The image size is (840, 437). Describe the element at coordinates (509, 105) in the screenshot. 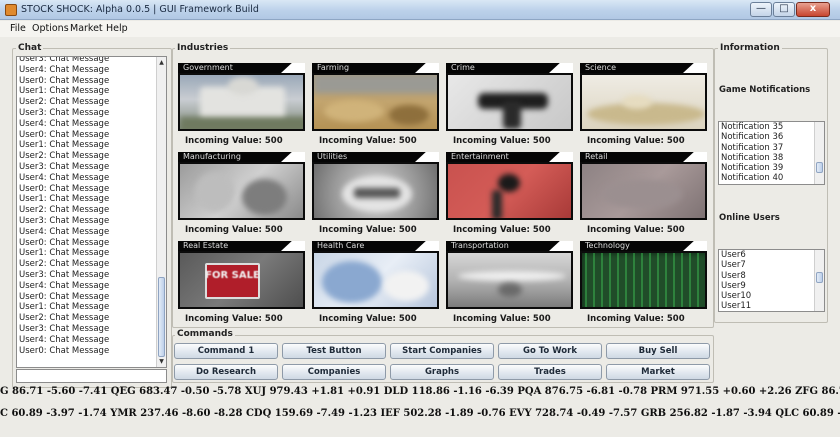

I see `industry-card-crime: Crime Incoming Value: 500` at that location.